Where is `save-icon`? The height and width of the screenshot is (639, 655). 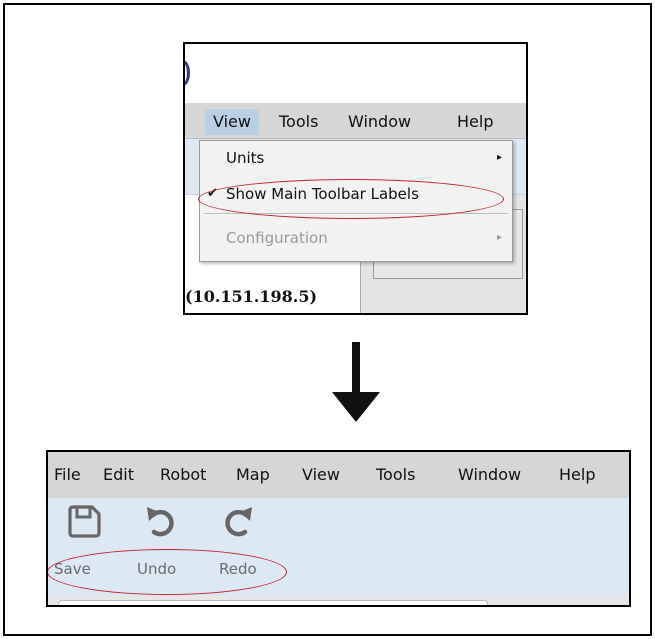
save-icon is located at coordinates (84, 522).